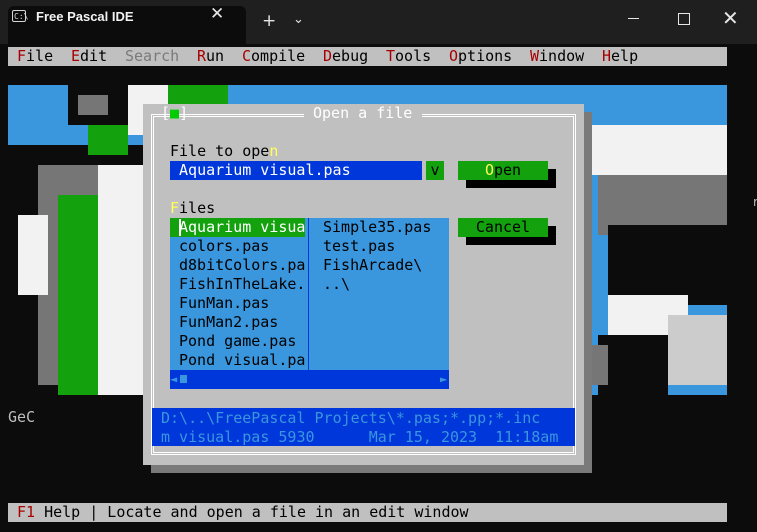  I want to click on menu-file: File, so click(35, 56).